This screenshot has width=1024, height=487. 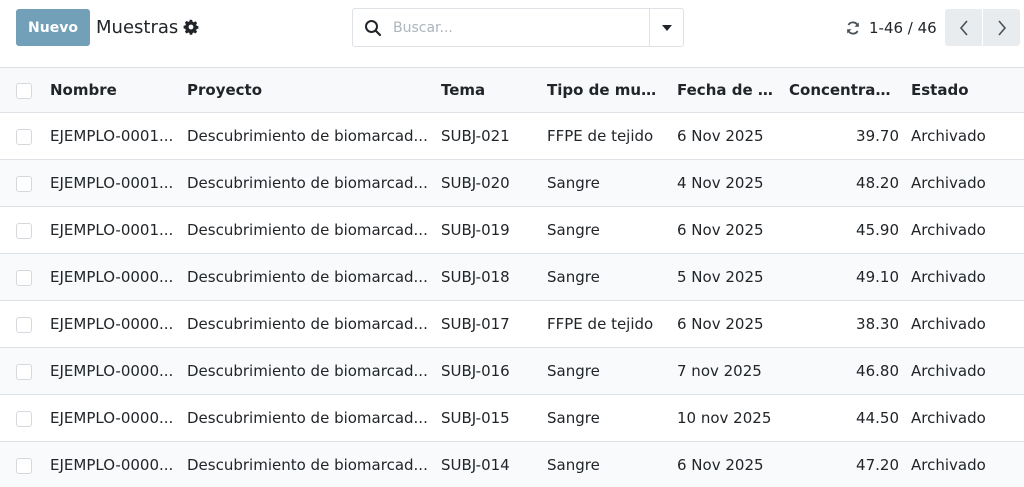 I want to click on pager-next-button, so click(x=1001, y=27).